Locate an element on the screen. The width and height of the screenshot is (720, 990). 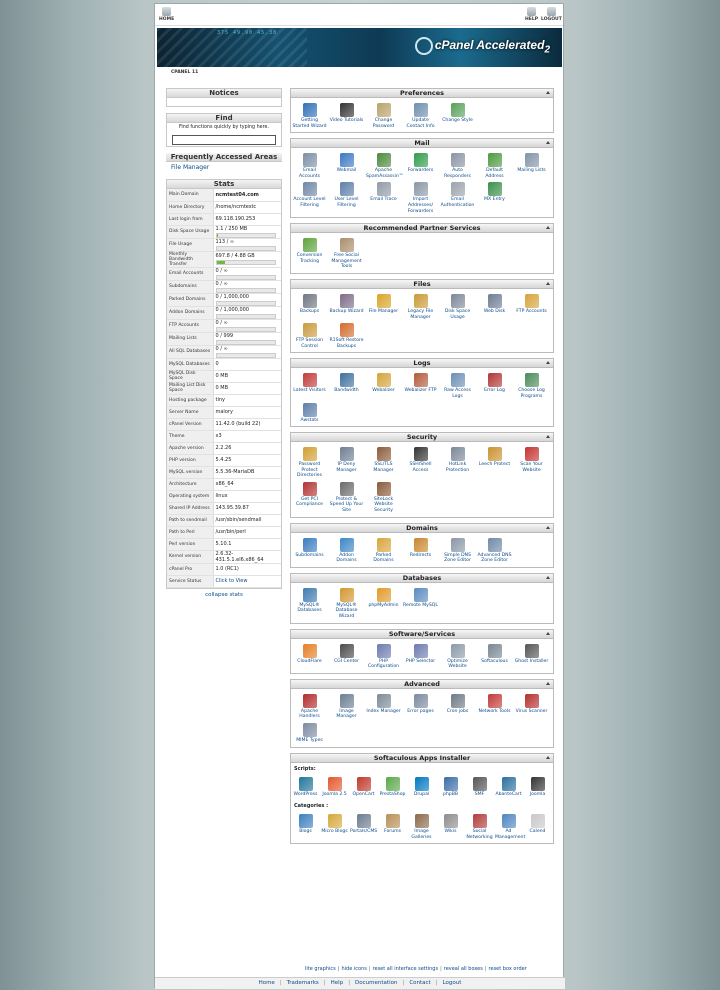
item-file-manager: File Manager is located at coordinates (383, 306).